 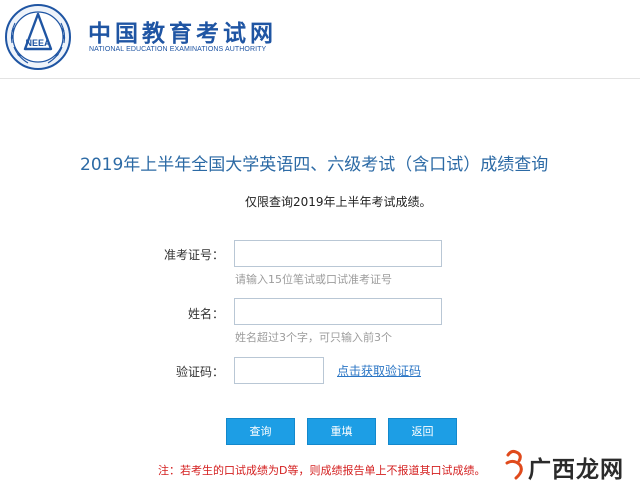 What do you see at coordinates (338, 311) in the screenshot?
I see `name-input` at bounding box center [338, 311].